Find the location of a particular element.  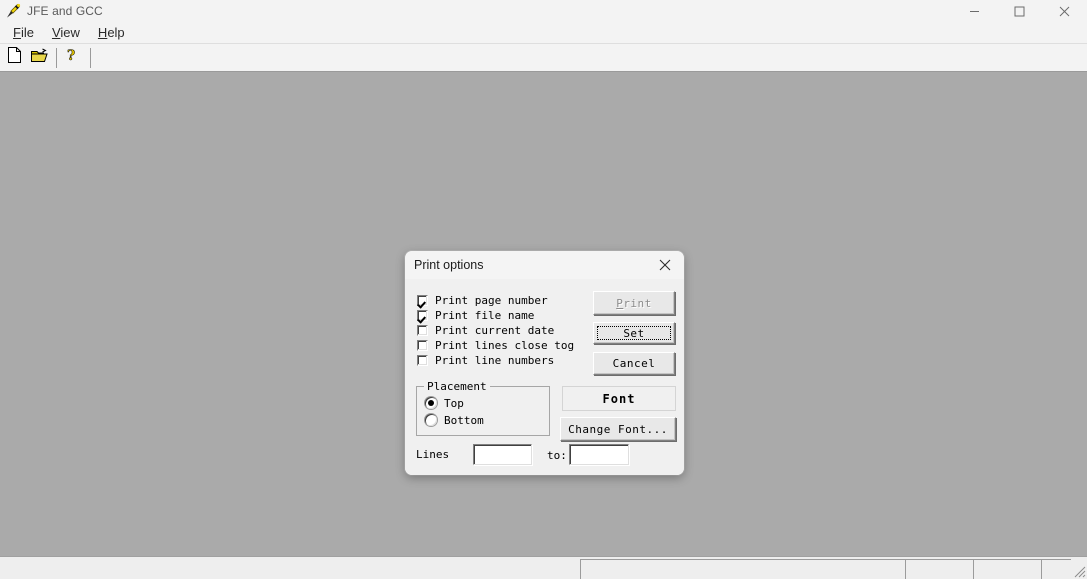

cancel-button-label: Cancel is located at coordinates (634, 363).